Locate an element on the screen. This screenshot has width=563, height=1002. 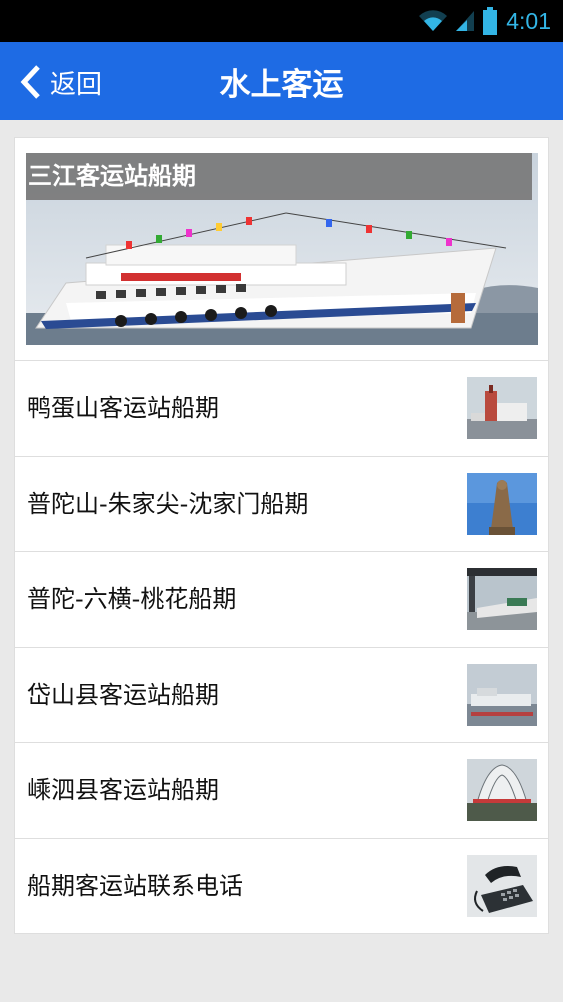
list-item: 嵊泗县客运站船期 is located at coordinates (281, 789).